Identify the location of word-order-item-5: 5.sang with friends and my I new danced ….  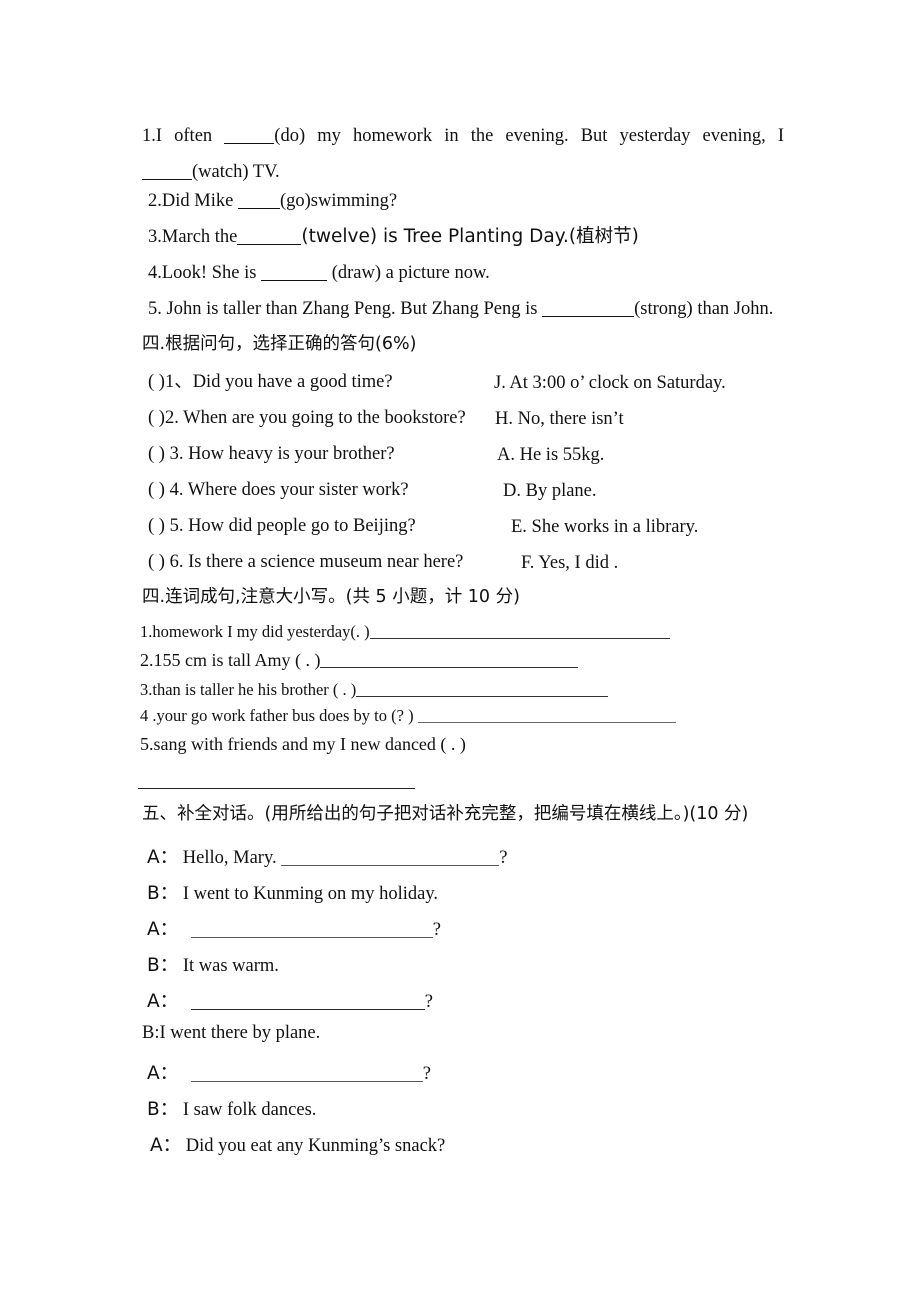
(303, 744).